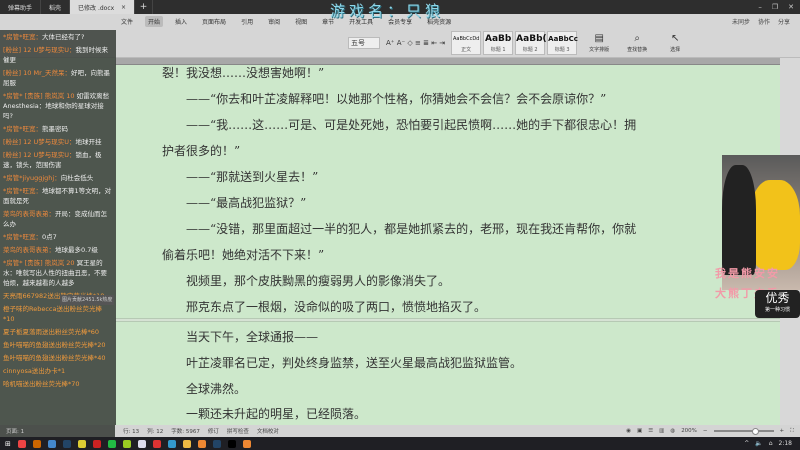 The height and width of the screenshot is (450, 800). I want to click on chat-message: 菜鸟的表哥表弟：开局：变成仙而怎么办, so click(55, 219).